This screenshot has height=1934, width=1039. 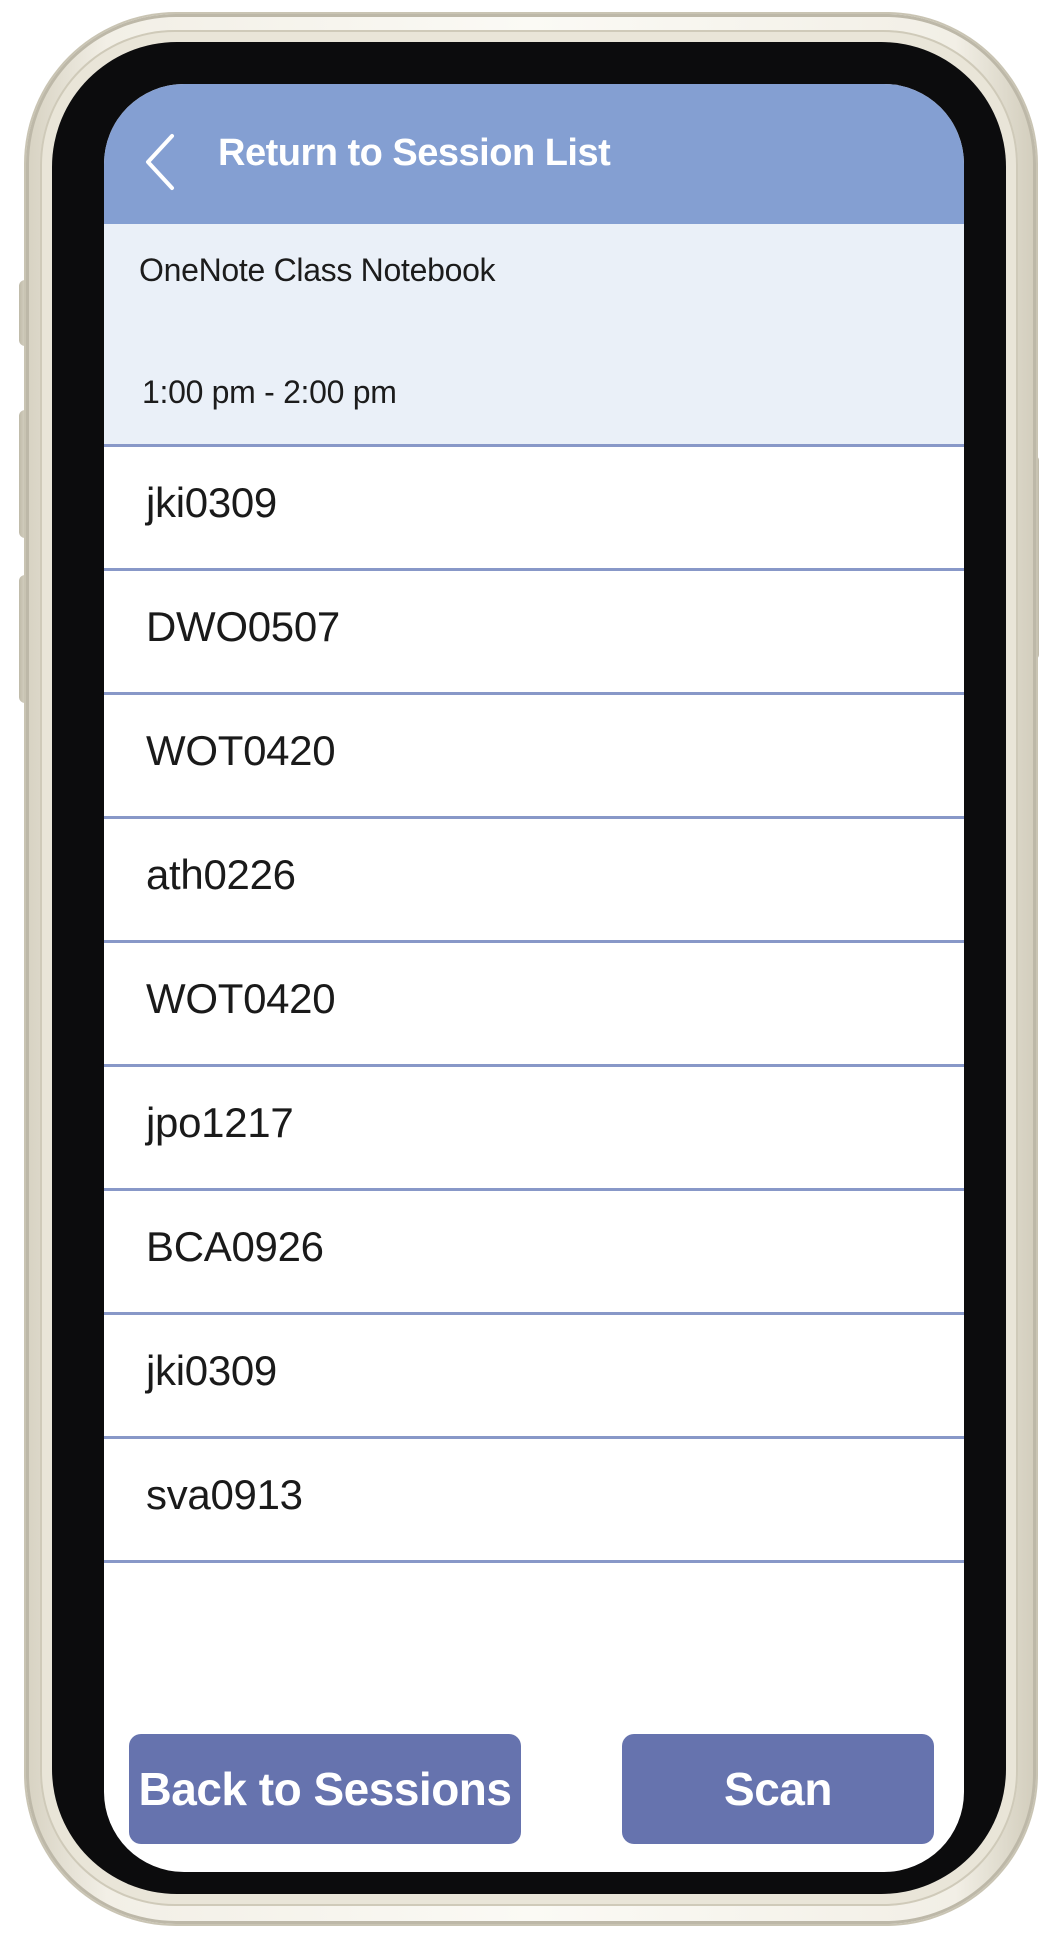 What do you see at coordinates (534, 1501) in the screenshot?
I see `list-item: sva0913` at bounding box center [534, 1501].